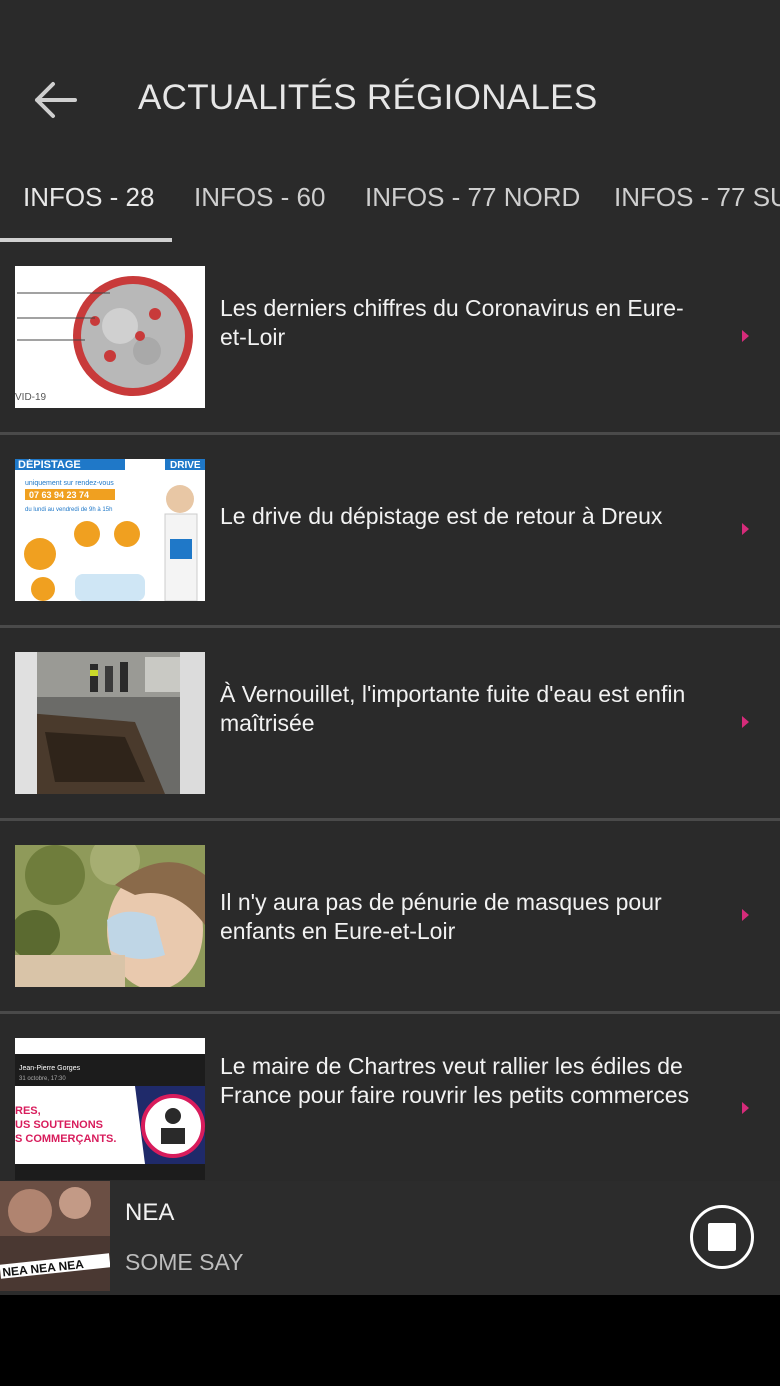  What do you see at coordinates (185, 465) in the screenshot?
I see `thumbnail-tag: DRIVE` at bounding box center [185, 465].